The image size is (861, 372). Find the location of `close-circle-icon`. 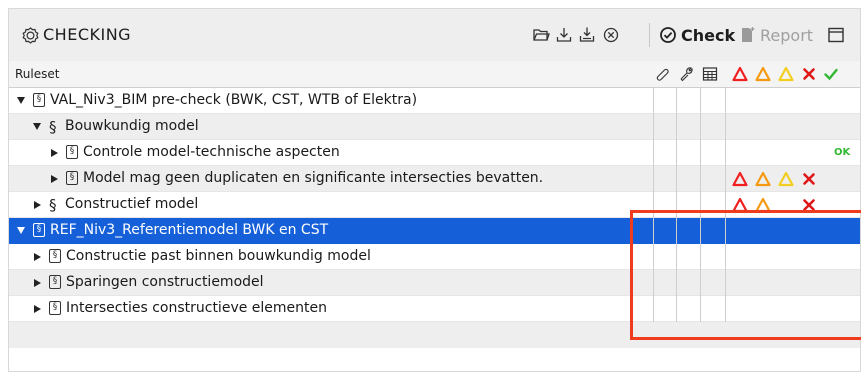

close-circle-icon is located at coordinates (611, 35).